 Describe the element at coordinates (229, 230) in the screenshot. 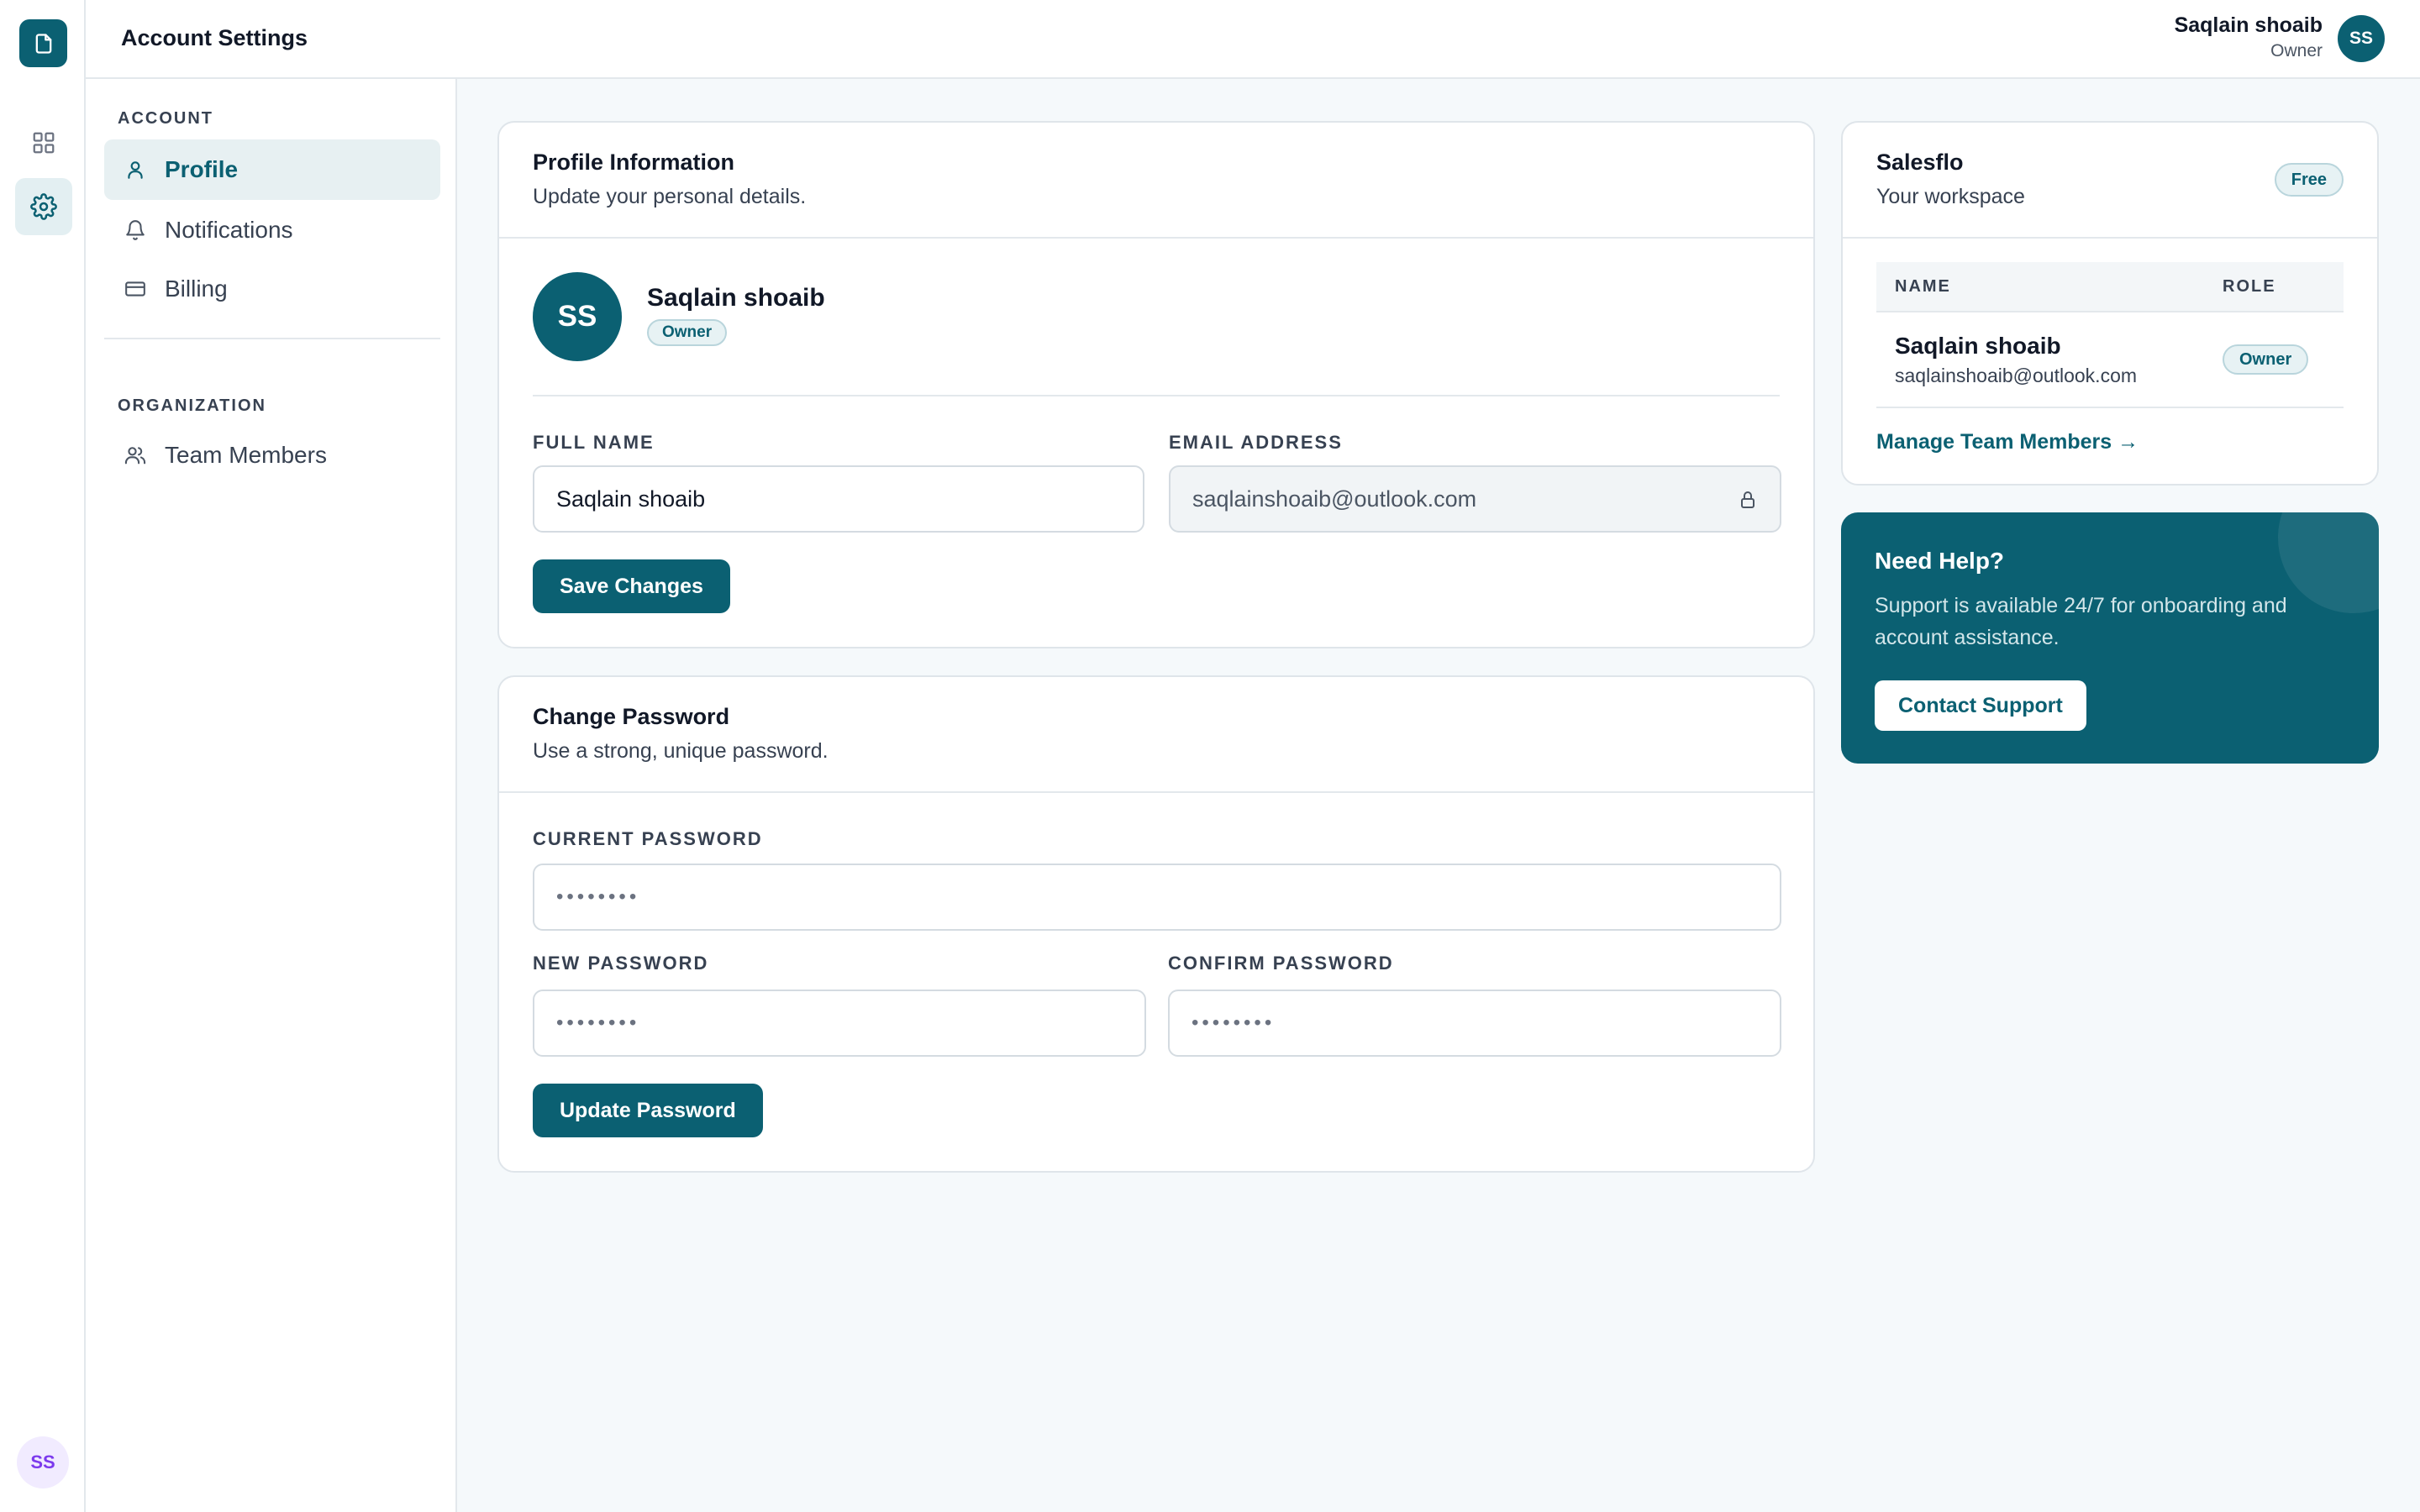

I see `sidebar-item-label: Notifications` at that location.